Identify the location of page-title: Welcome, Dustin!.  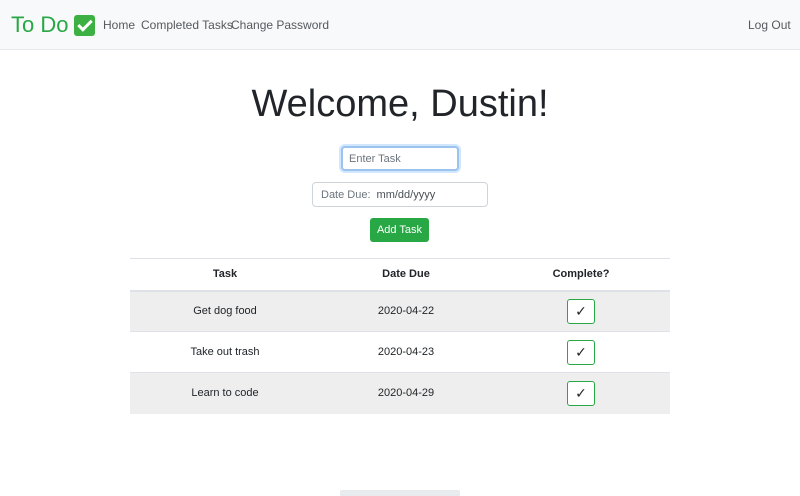
(400, 104).